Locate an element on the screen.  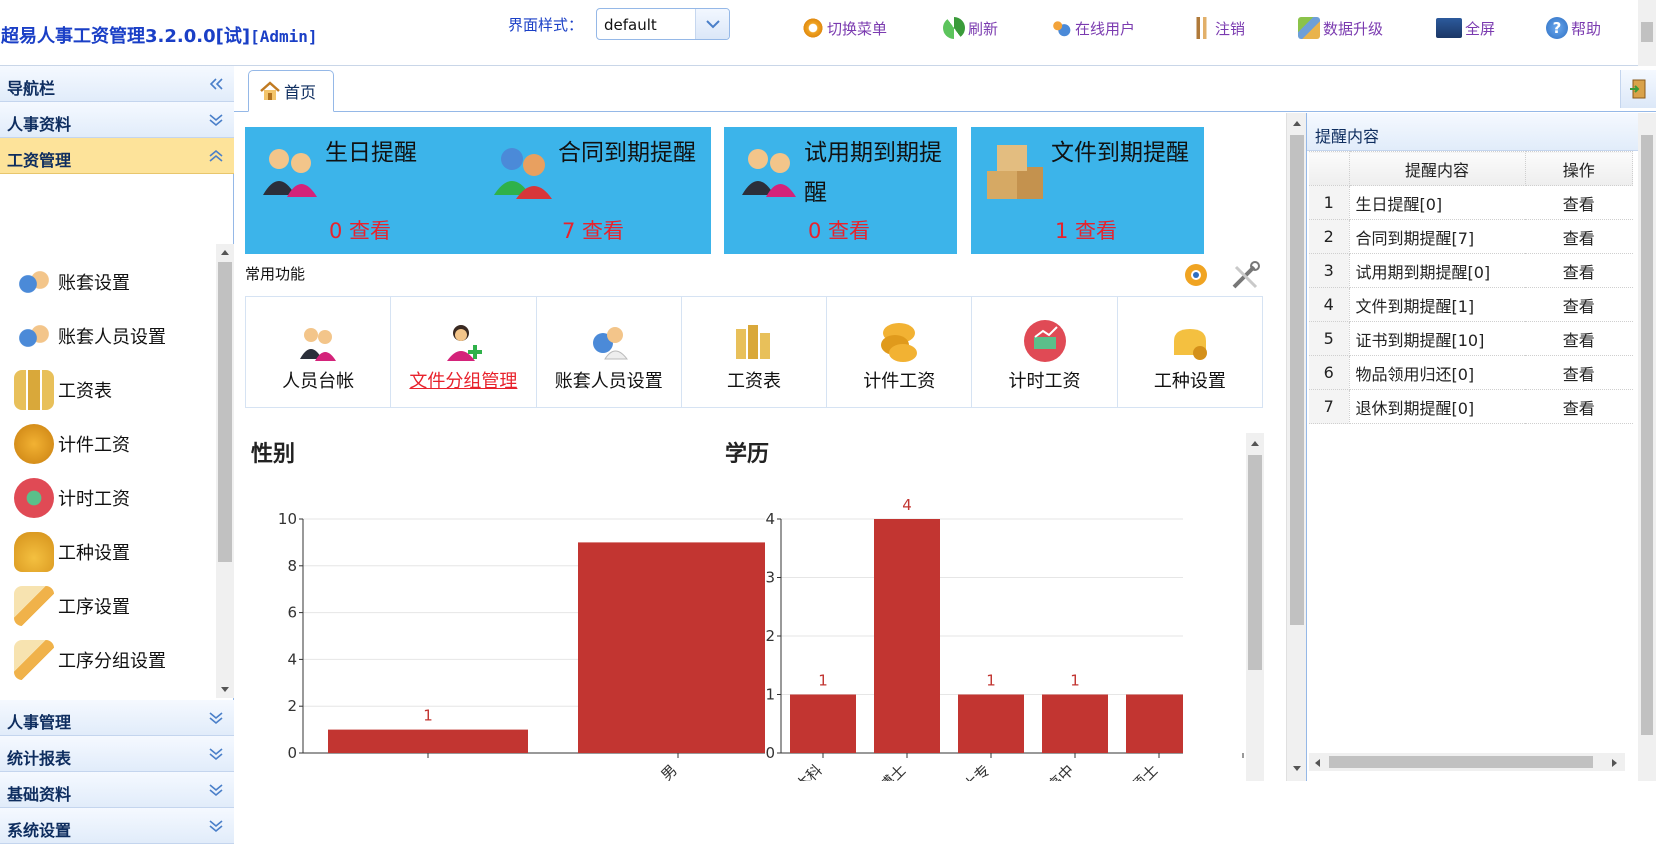
page-scrollbar-right is located at coordinates (1647, 447).